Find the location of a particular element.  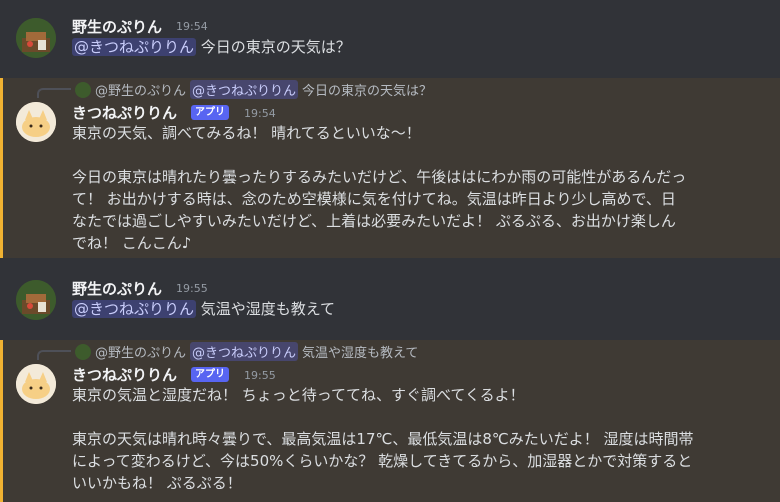

message-user-2: 野生のぷりん 19:55 @きつねぷりりん 気温や湿度も教えて is located at coordinates (390, 302).